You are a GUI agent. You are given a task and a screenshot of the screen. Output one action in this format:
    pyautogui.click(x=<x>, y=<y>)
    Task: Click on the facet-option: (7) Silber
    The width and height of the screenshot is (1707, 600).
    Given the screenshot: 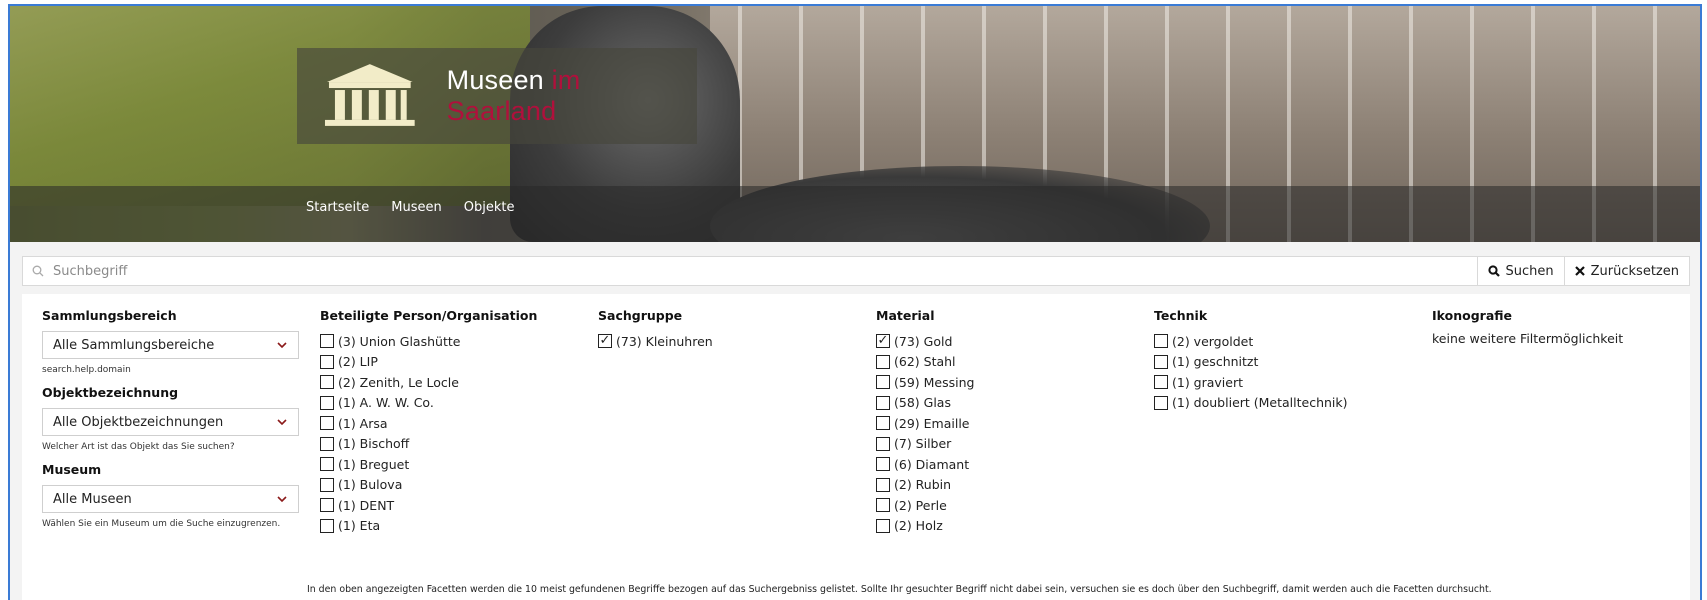 What is the action you would take?
    pyautogui.click(x=925, y=444)
    